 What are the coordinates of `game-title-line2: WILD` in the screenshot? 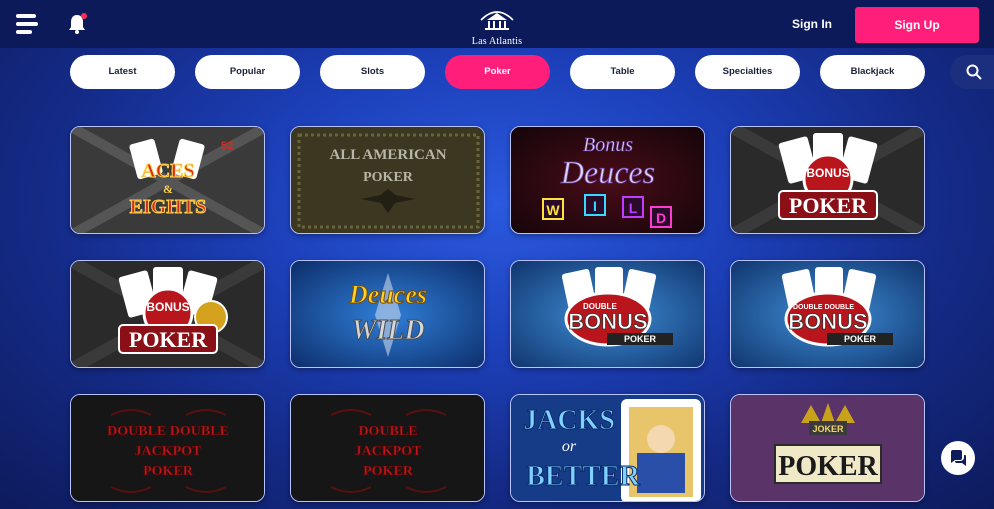 It's located at (387, 330).